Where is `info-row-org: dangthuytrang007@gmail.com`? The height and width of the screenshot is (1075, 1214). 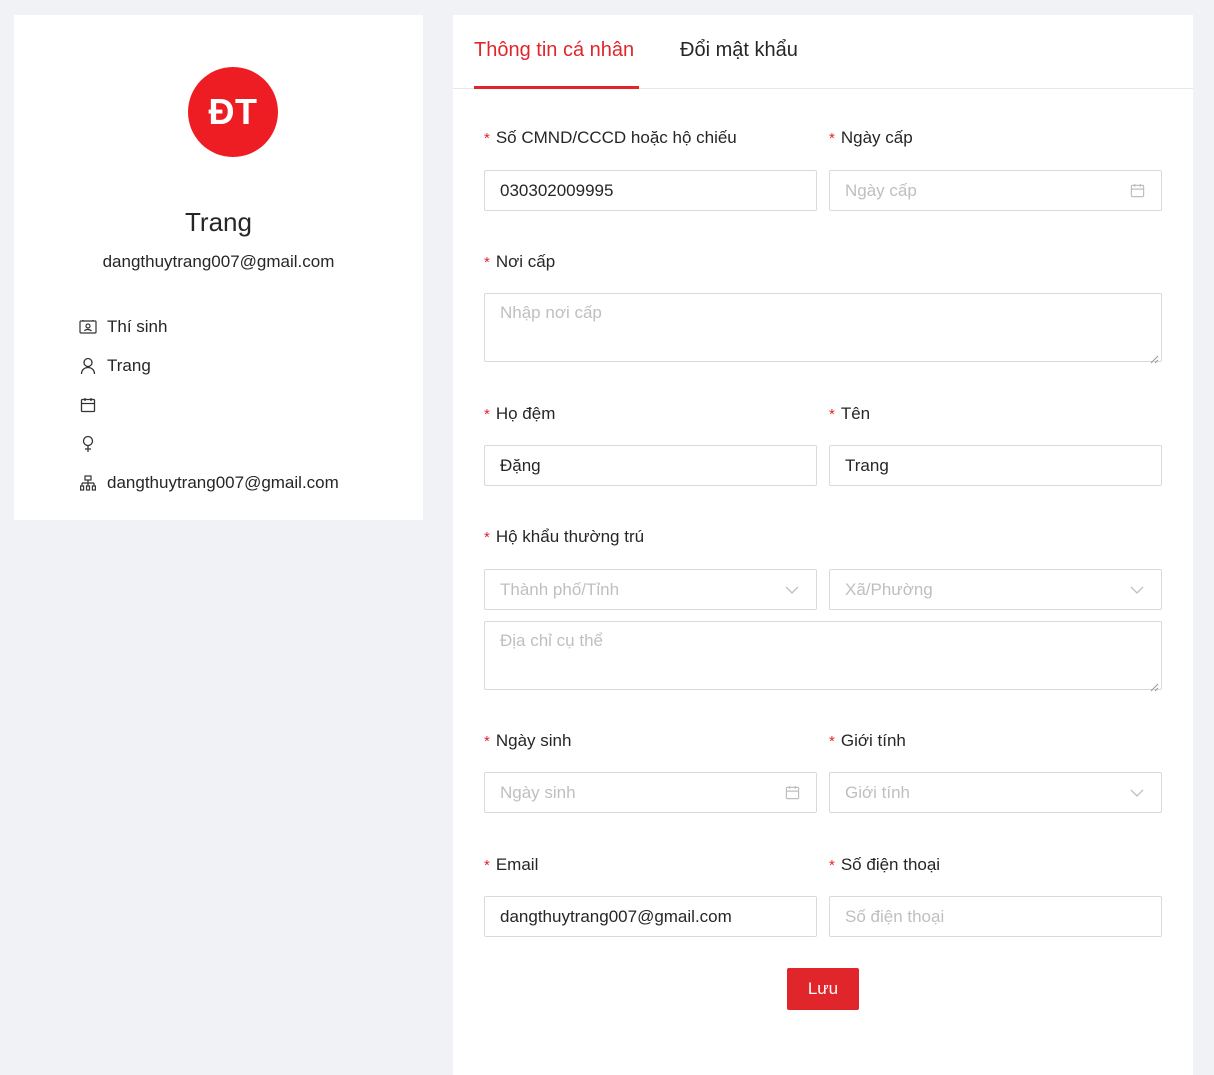 info-row-org: dangthuytrang007@gmail.com is located at coordinates (208, 482).